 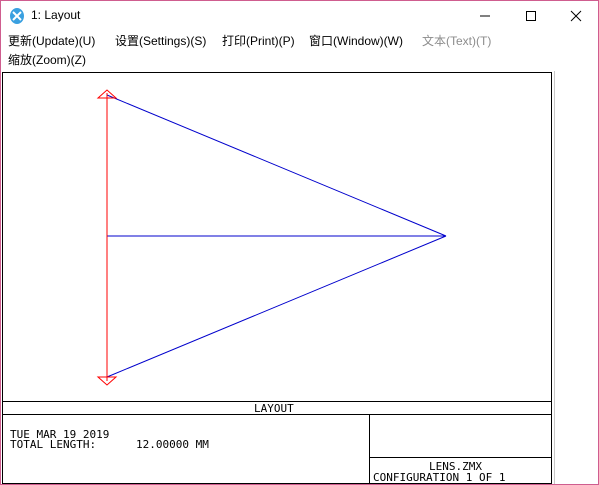 What do you see at coordinates (258, 41) in the screenshot?
I see `menu-print: 打印(Print)(P)` at bounding box center [258, 41].